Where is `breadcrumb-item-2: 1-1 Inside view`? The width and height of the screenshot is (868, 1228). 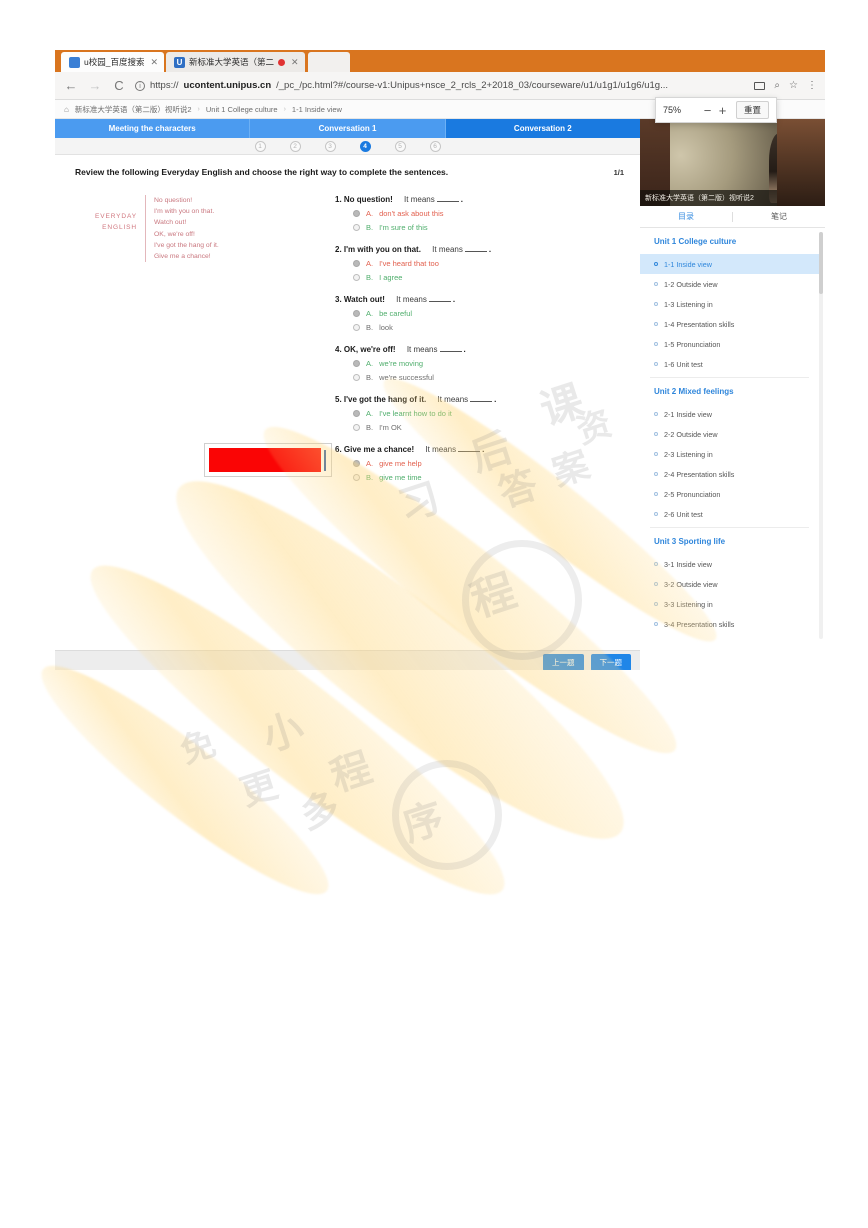 breadcrumb-item-2: 1-1 Inside view is located at coordinates (316, 109).